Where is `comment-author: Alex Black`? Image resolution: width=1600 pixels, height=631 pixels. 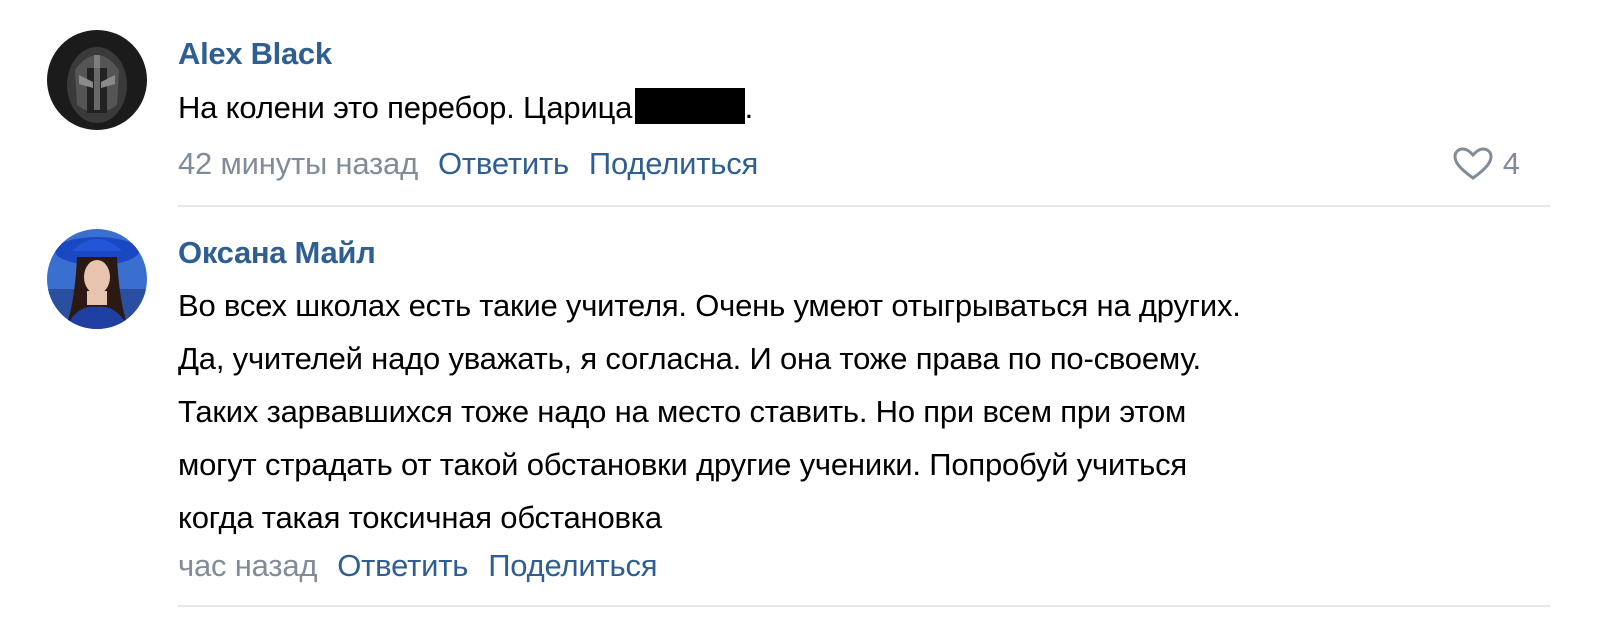
comment-author: Alex Black is located at coordinates (255, 54).